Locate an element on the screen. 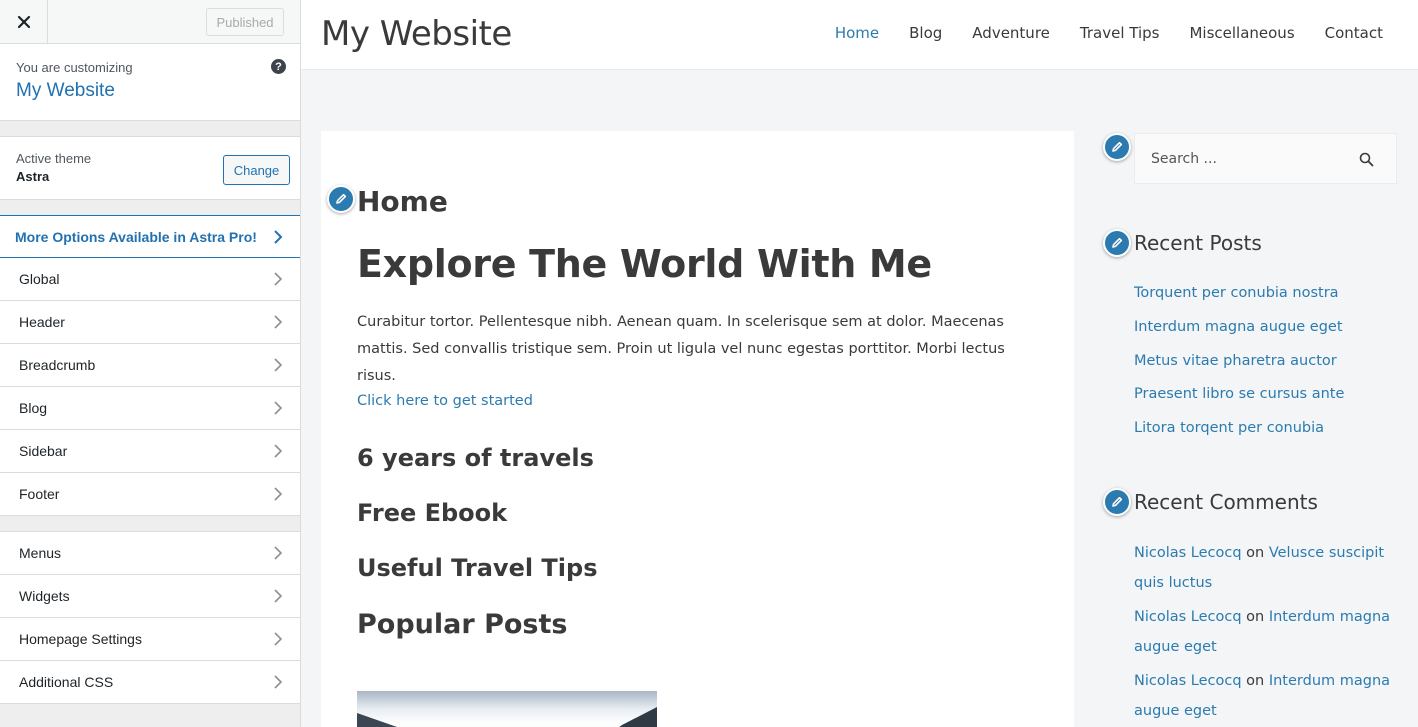  recent-post-link: Litora torqent per conubia is located at coordinates (1229, 428).